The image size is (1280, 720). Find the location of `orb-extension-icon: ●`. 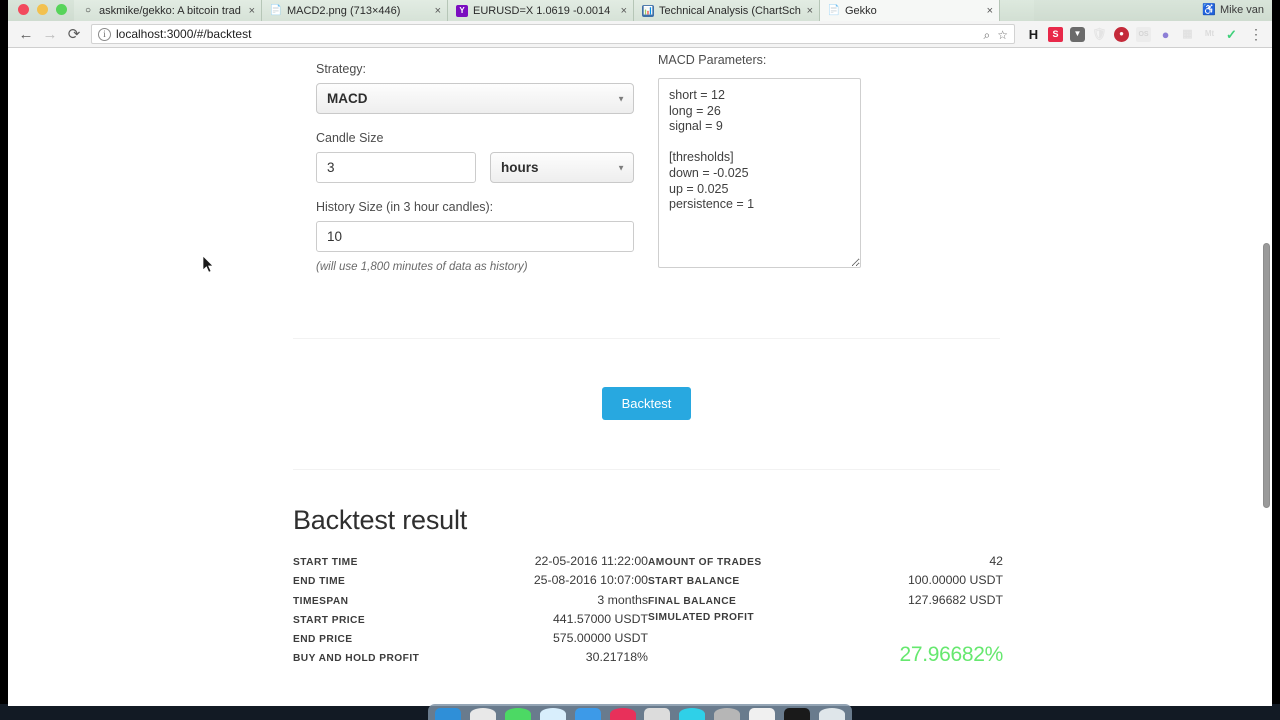

orb-extension-icon: ● is located at coordinates (1165, 34).